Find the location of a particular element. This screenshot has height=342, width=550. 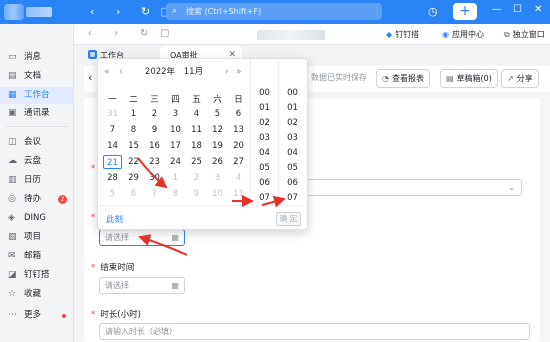

calendar-day: 23 is located at coordinates (154, 162).